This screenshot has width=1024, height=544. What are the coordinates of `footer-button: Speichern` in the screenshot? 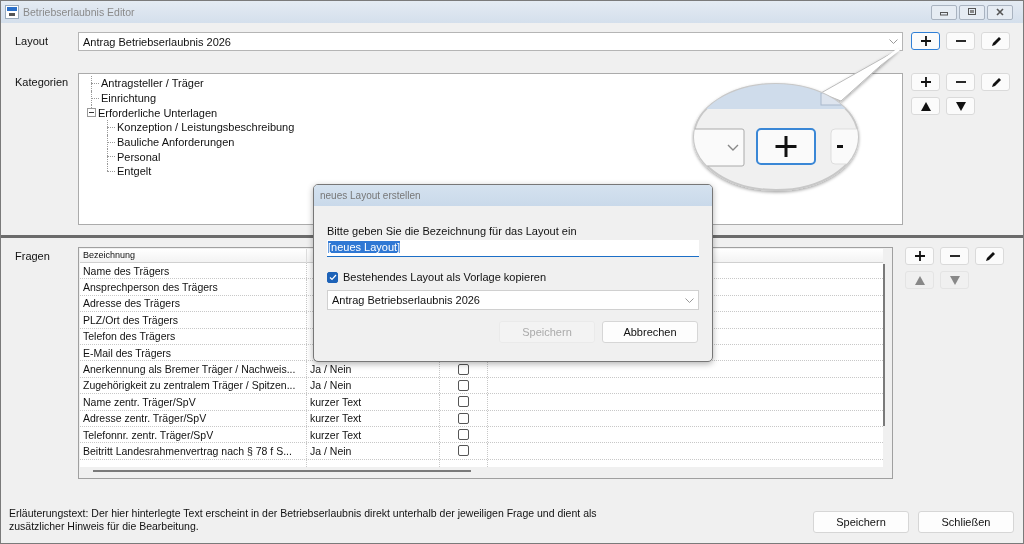 It's located at (861, 522).